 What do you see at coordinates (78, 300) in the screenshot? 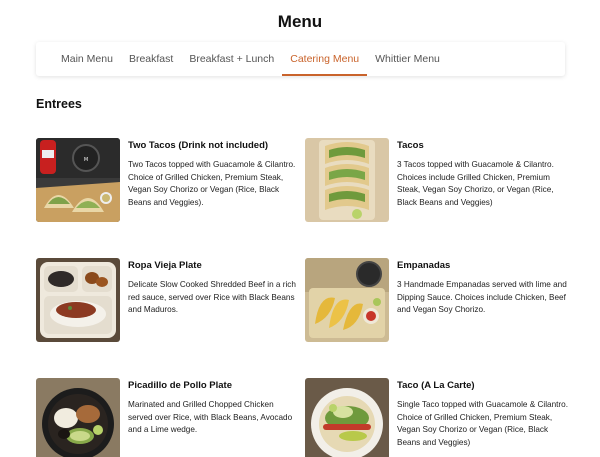
I see `ropa-vieja-photo` at bounding box center [78, 300].